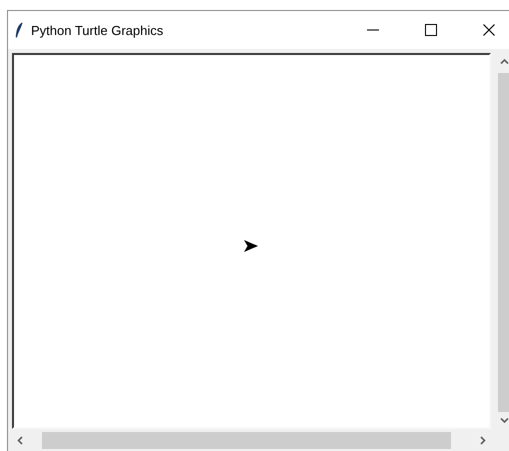  I want to click on minimize-icon, so click(373, 30).